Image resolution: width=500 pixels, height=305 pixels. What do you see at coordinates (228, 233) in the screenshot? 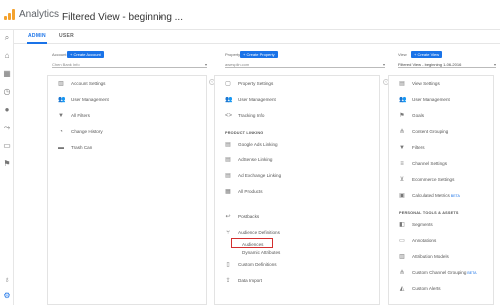
I see `split-arrow-icon: ⑂` at bounding box center [228, 233].